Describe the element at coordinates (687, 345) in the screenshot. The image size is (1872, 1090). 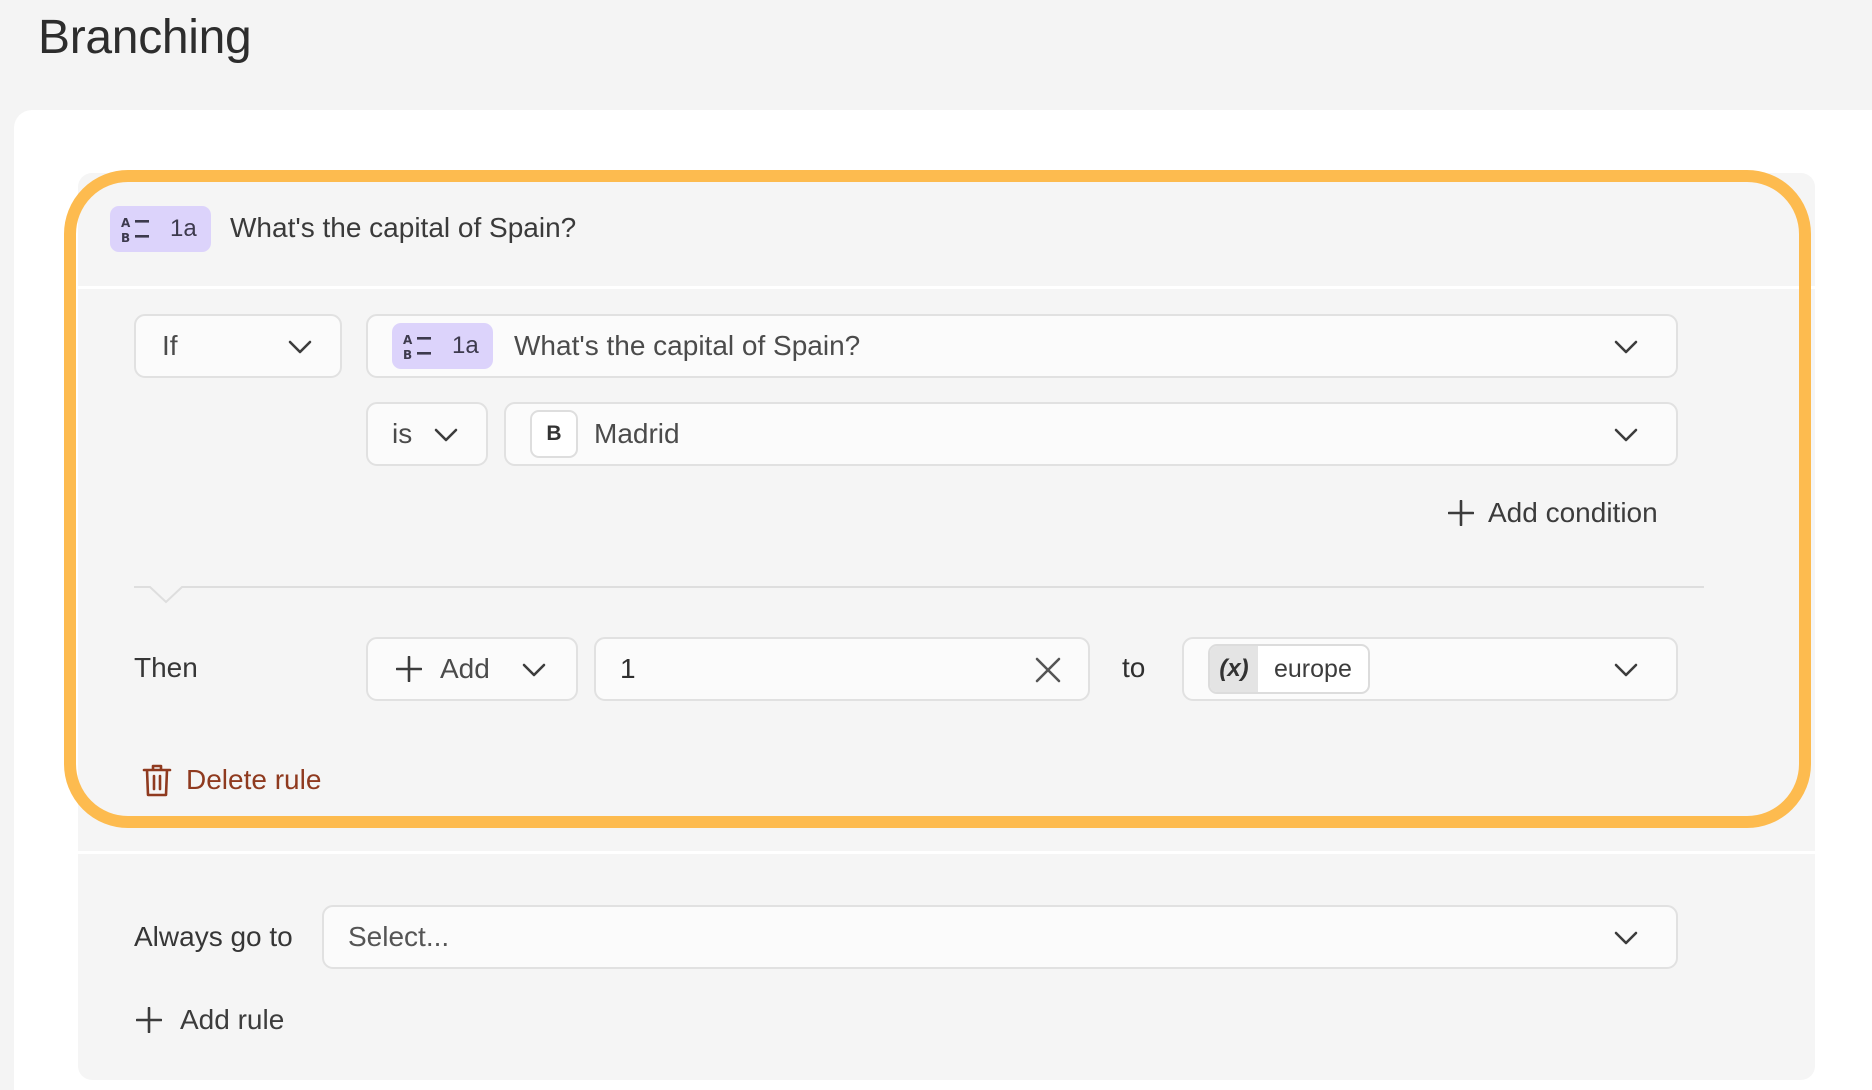
I see `condition-question-text: What's the capital of Spain?` at that location.